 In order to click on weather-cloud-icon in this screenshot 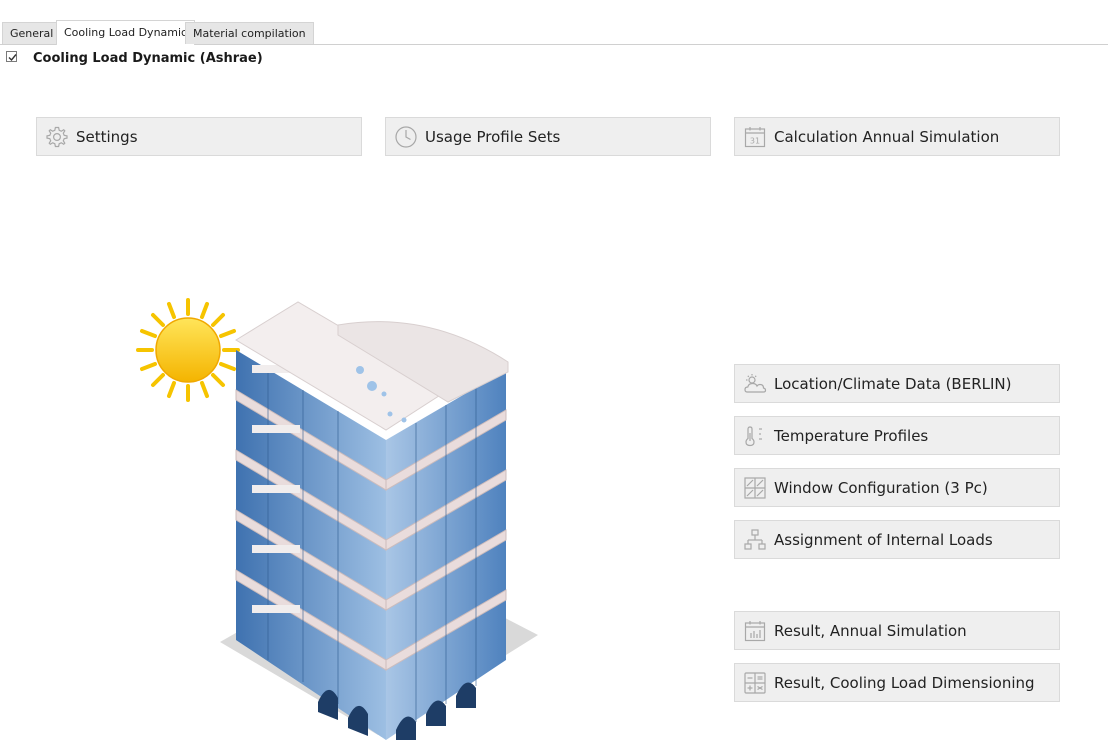, I will do `click(755, 384)`.